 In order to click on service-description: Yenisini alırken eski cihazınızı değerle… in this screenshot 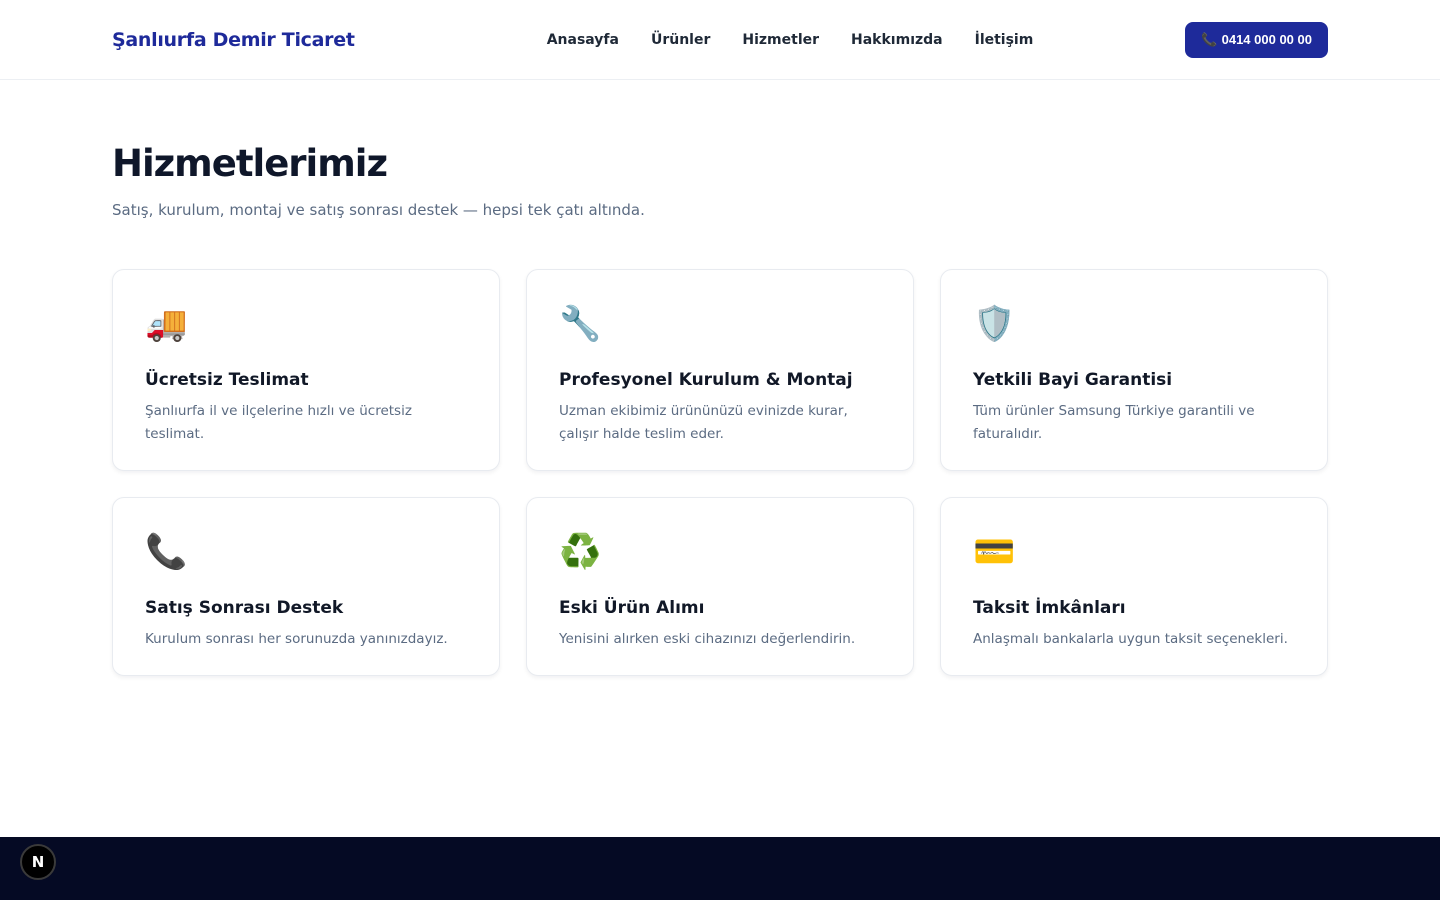, I will do `click(707, 638)`.